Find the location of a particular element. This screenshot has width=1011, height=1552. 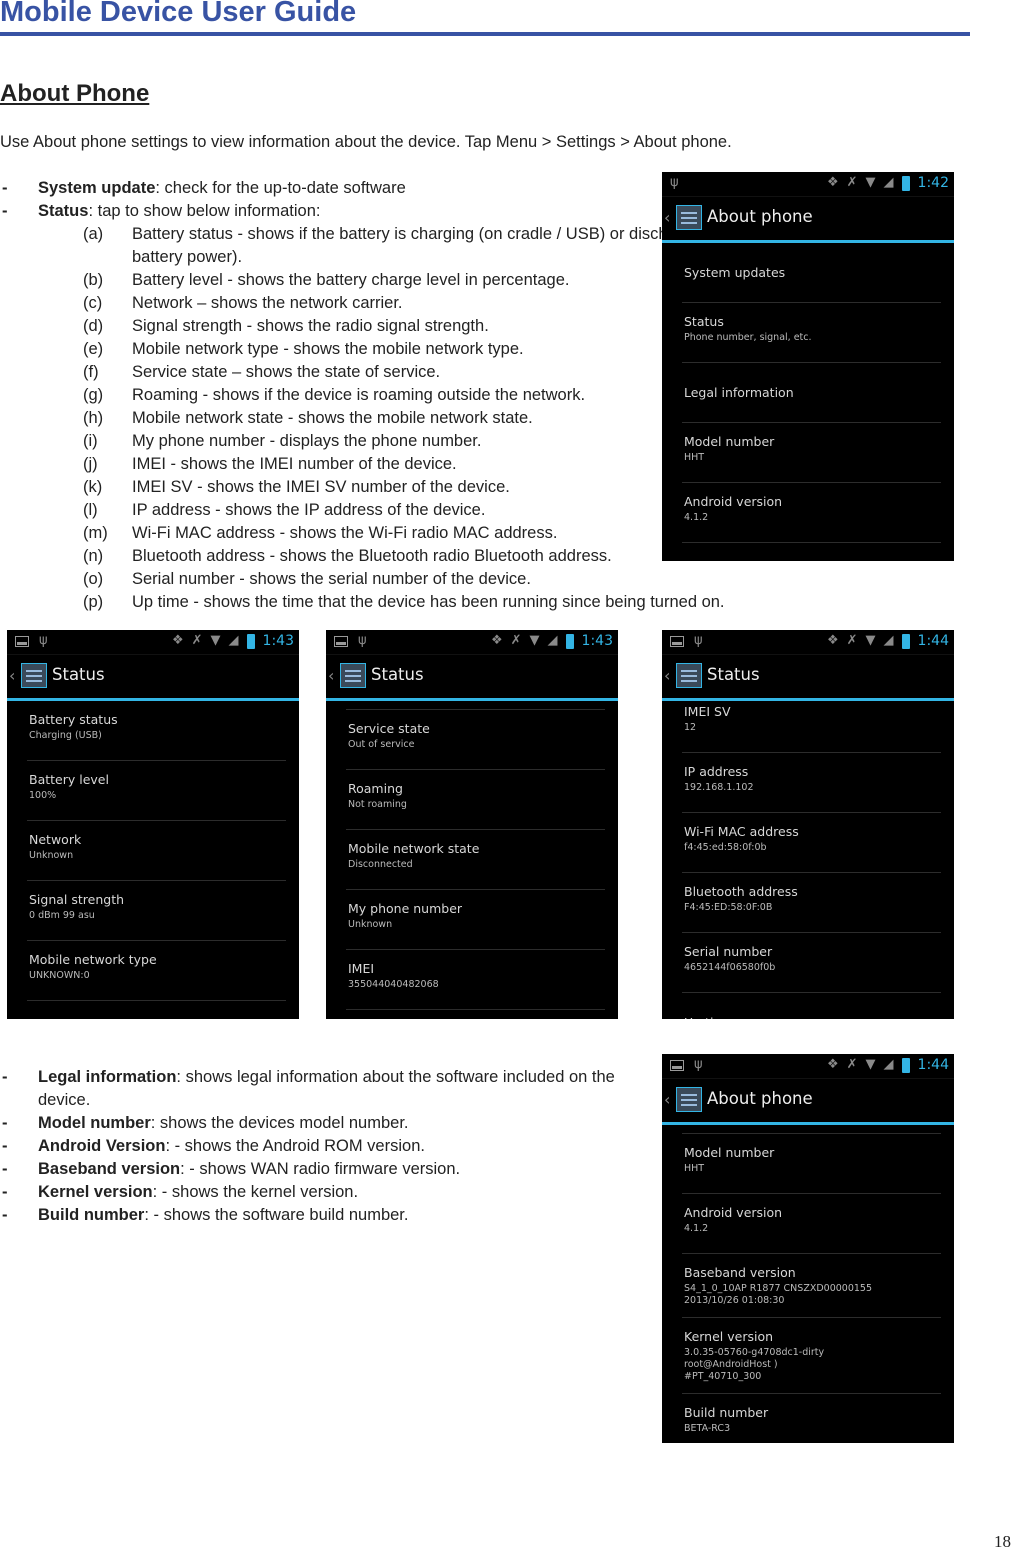

settings-row-battery-status: Battery status Charging (USB) is located at coordinates (156, 731).